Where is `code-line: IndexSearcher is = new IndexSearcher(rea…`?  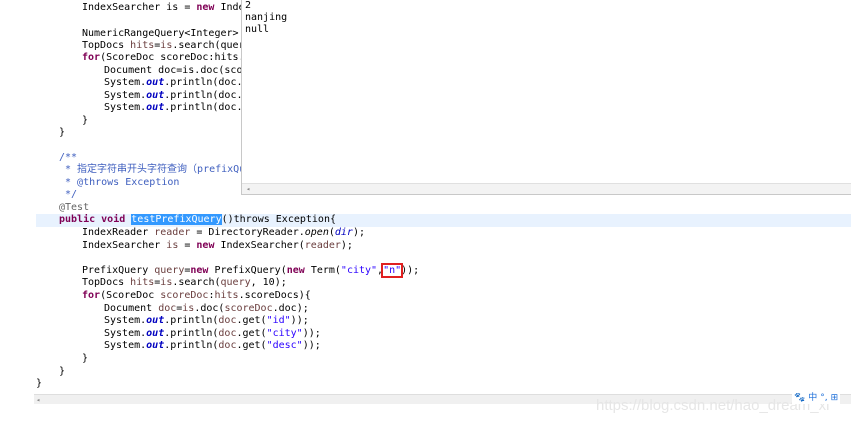 code-line: IndexSearcher is = new IndexSearcher(rea… is located at coordinates (217, 245).